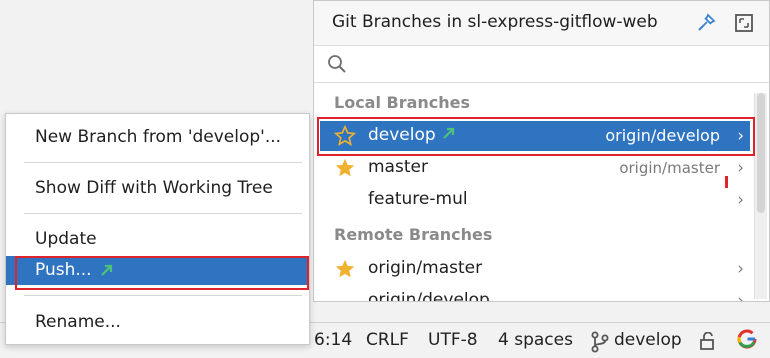 The height and width of the screenshot is (358, 770). I want to click on git-branch-icon, so click(600, 342).